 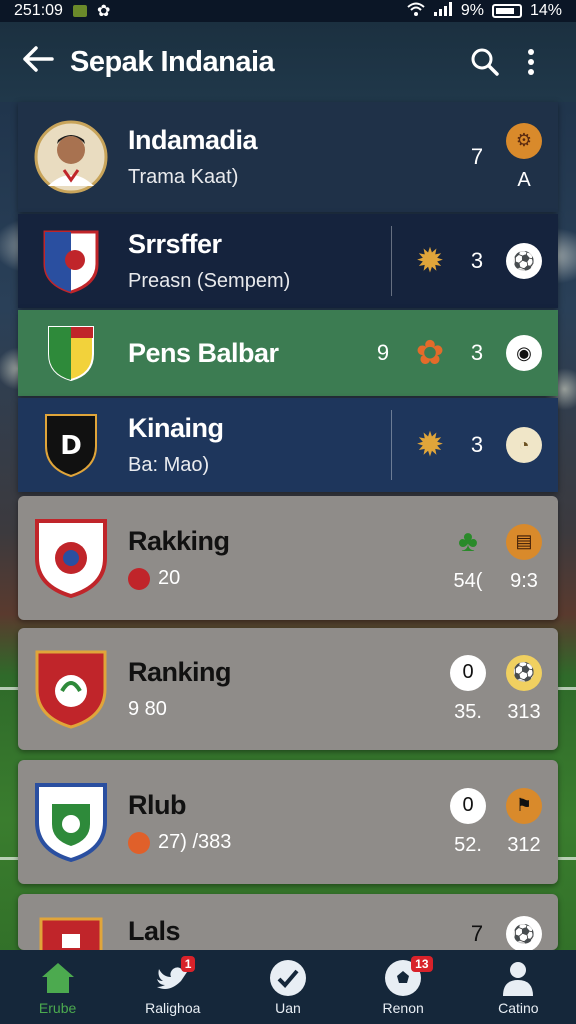 I want to click on stadium-icon: ▤, so click(x=524, y=541).